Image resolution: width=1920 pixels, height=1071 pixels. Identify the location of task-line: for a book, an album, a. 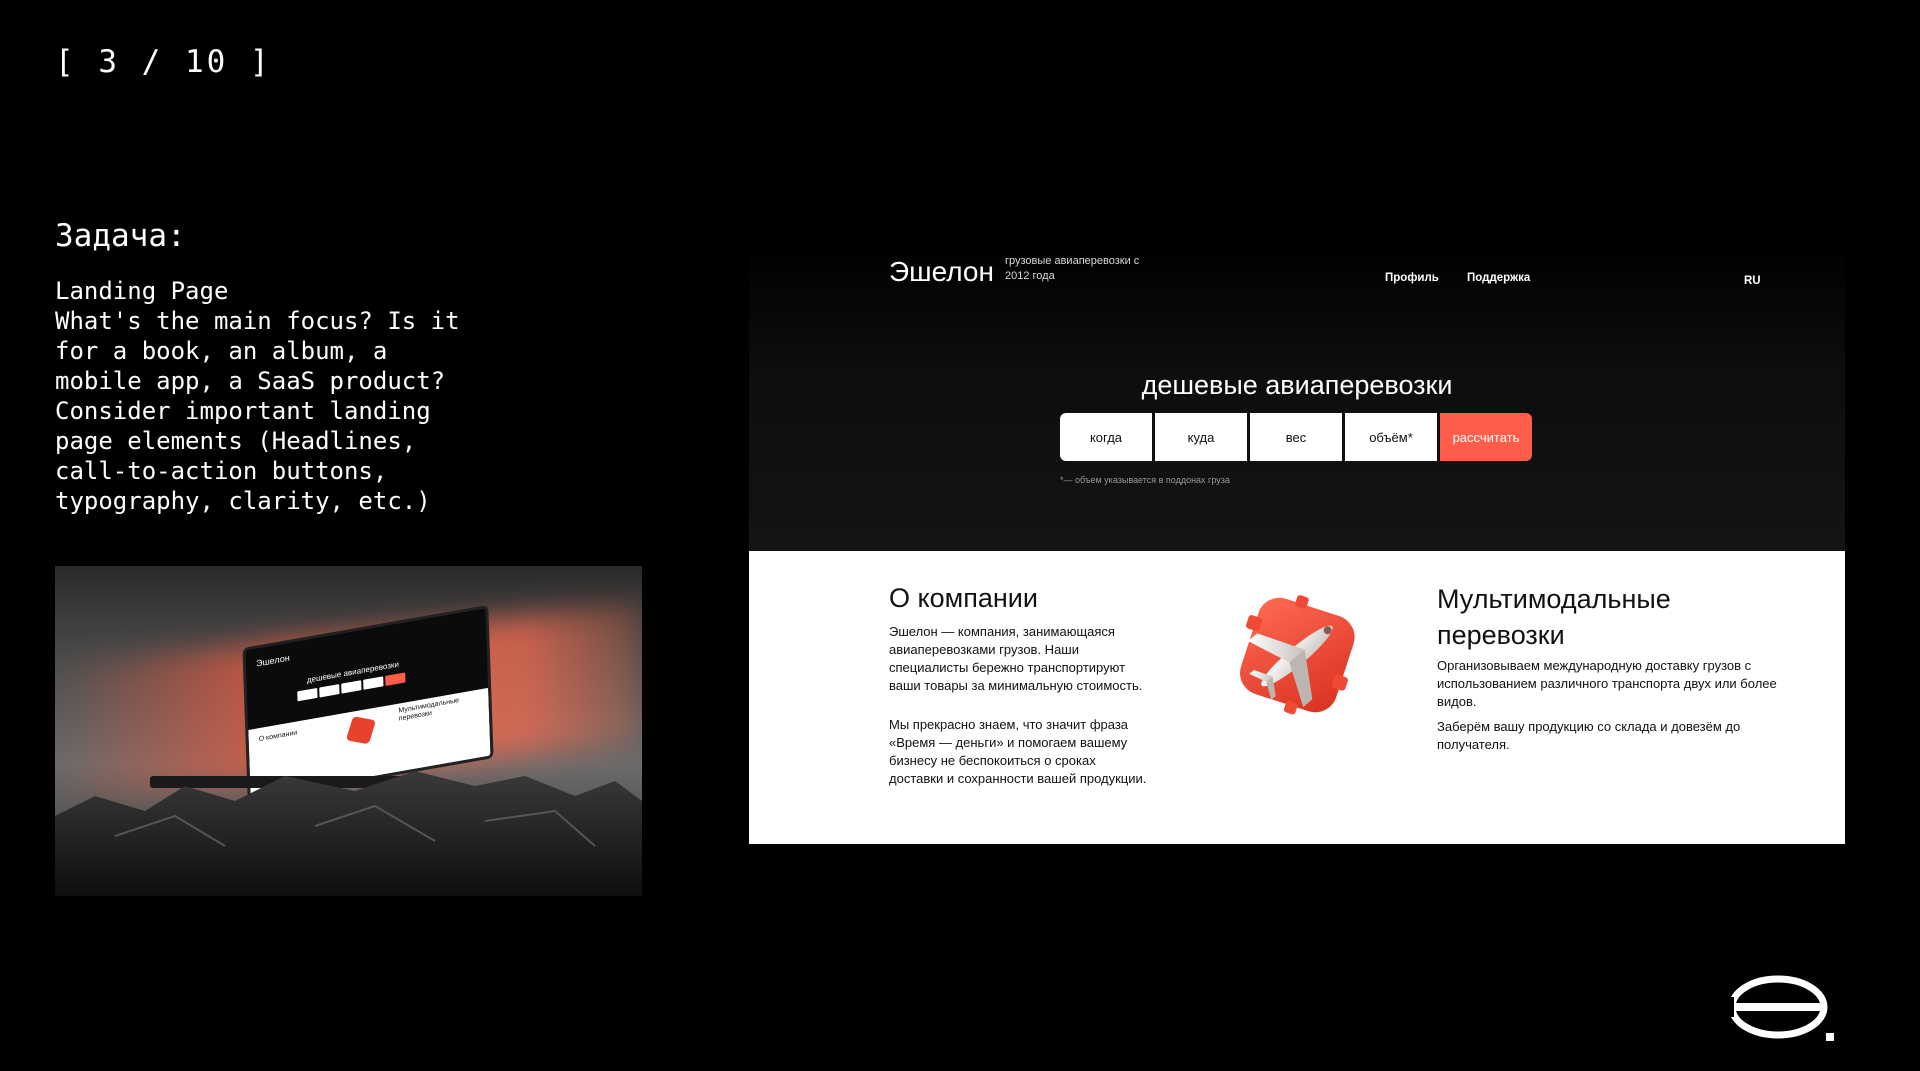
(221, 351).